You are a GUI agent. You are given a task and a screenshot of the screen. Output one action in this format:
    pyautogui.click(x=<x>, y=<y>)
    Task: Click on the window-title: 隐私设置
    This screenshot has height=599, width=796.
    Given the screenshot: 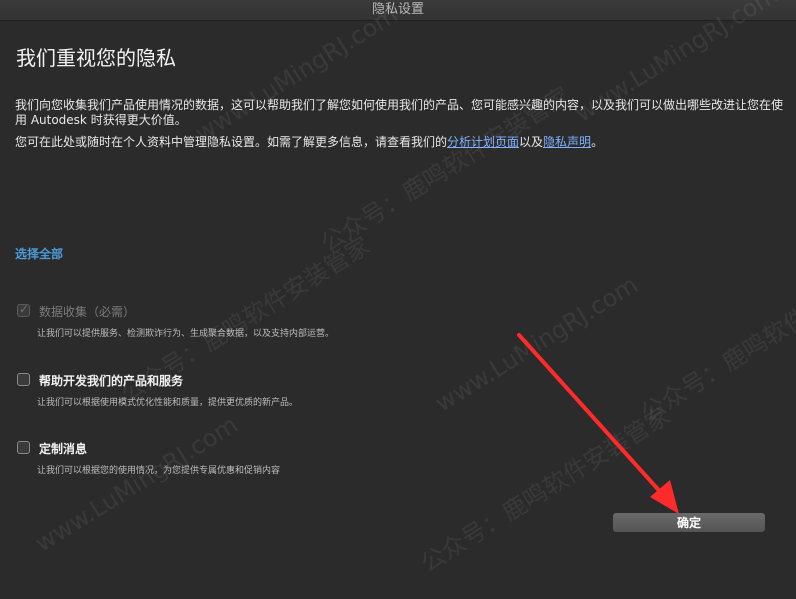 What is the action you would take?
    pyautogui.click(x=397, y=9)
    